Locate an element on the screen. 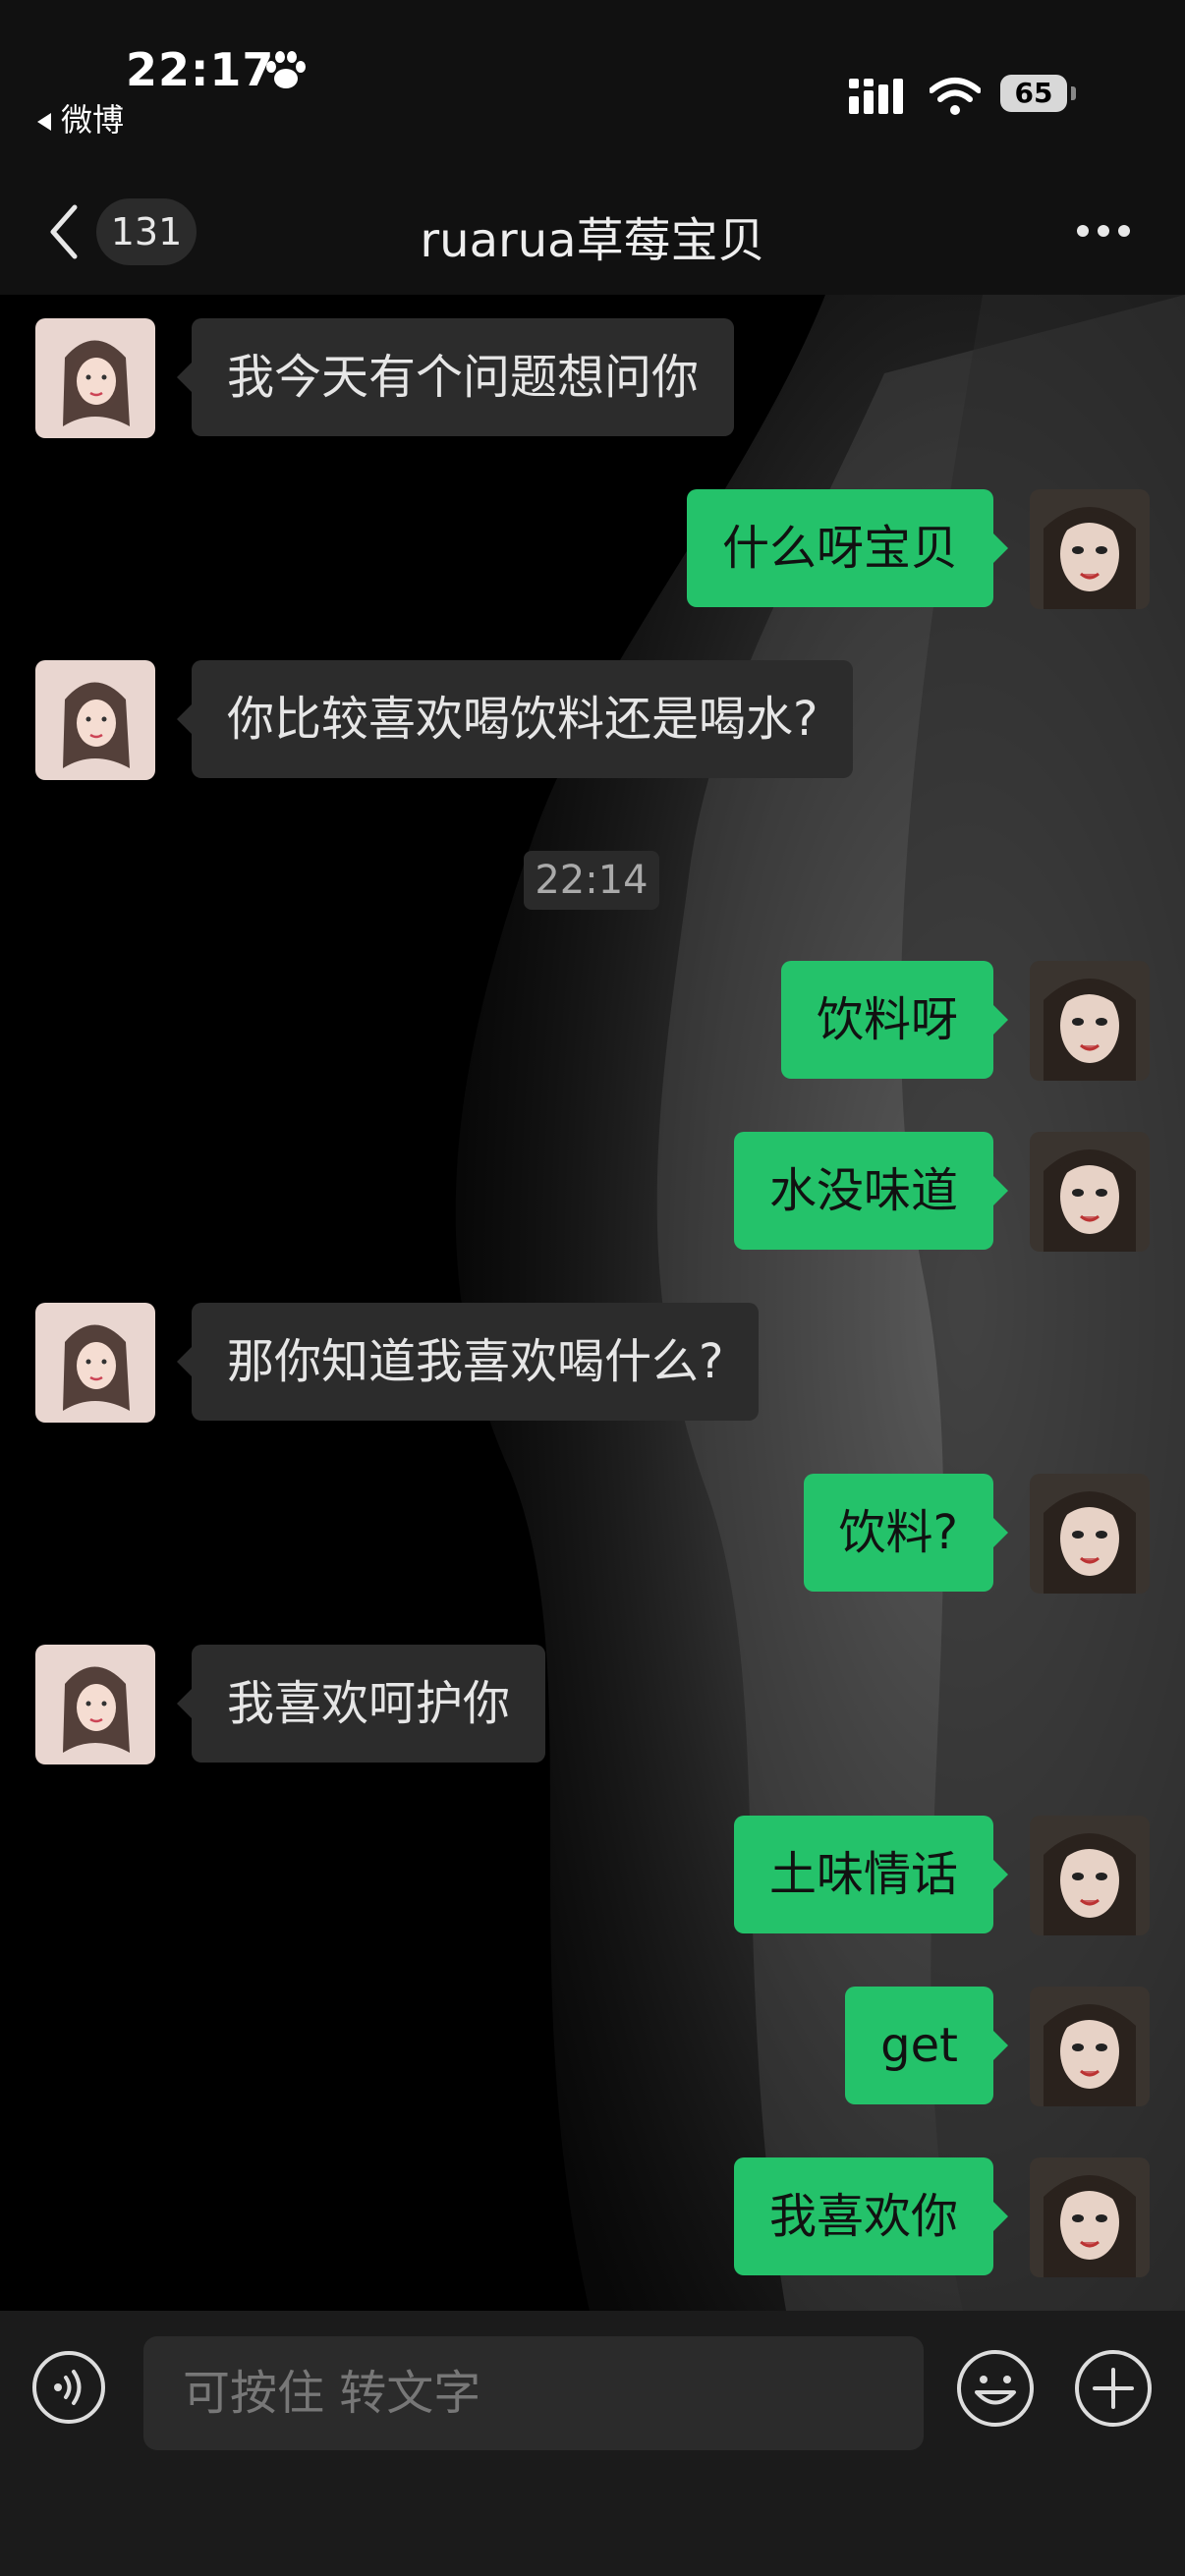  battery-tip is located at coordinates (1073, 93).